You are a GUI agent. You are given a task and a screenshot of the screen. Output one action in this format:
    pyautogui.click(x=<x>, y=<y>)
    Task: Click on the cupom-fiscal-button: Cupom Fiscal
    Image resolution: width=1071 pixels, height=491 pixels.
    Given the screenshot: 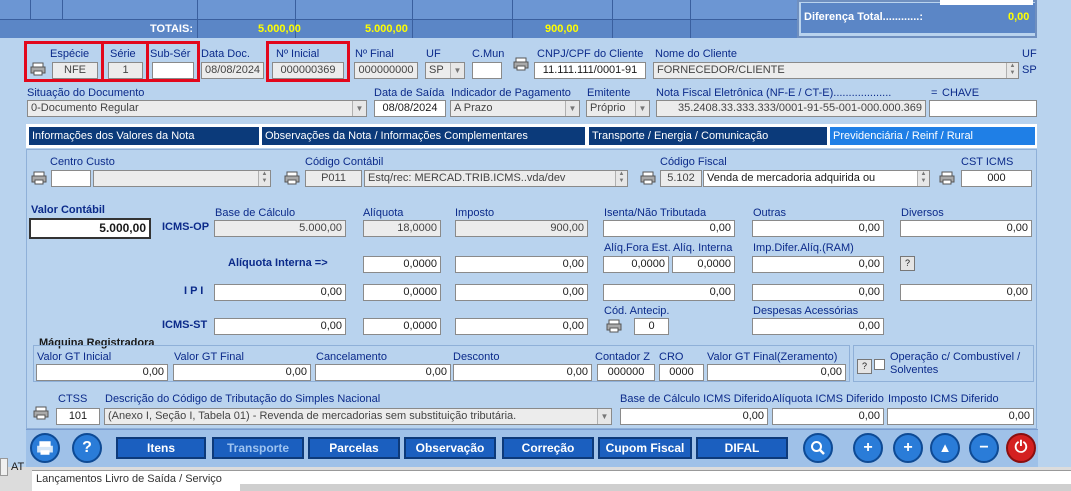 What is the action you would take?
    pyautogui.click(x=645, y=448)
    